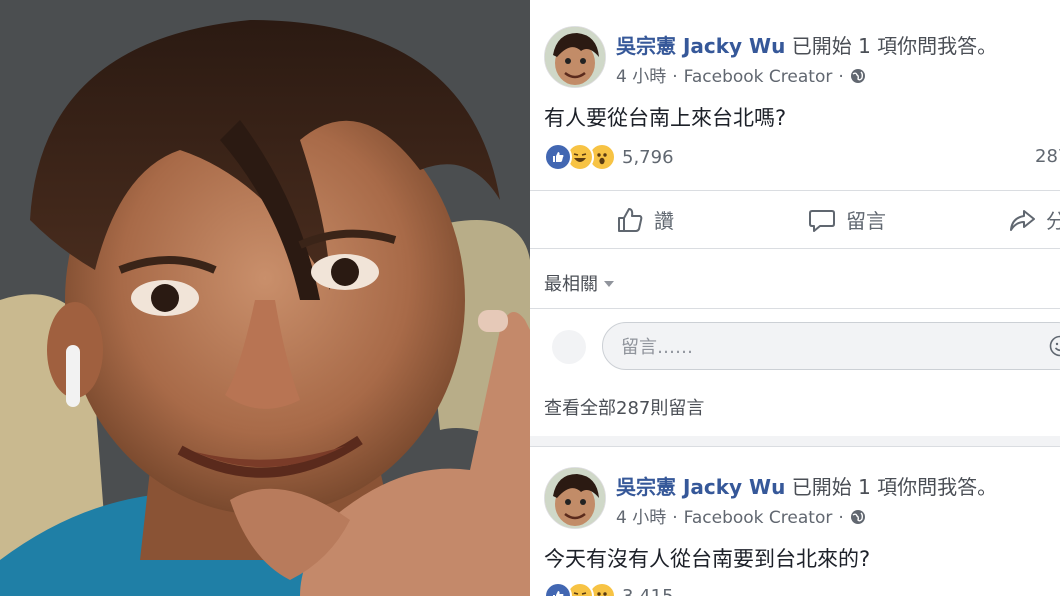  What do you see at coordinates (609, 589) in the screenshot?
I see `reactions-summary: 3,415` at bounding box center [609, 589].